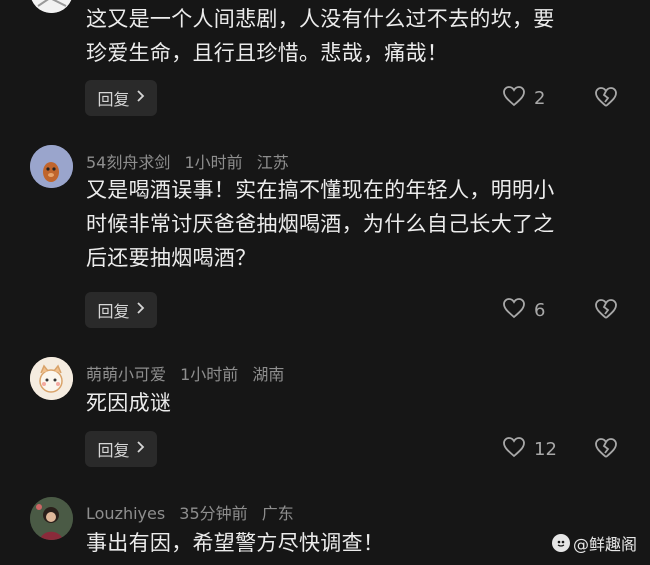 This screenshot has height=565, width=650. What do you see at coordinates (129, 403) in the screenshot?
I see `comment-text-line: 死因成谜` at bounding box center [129, 403].